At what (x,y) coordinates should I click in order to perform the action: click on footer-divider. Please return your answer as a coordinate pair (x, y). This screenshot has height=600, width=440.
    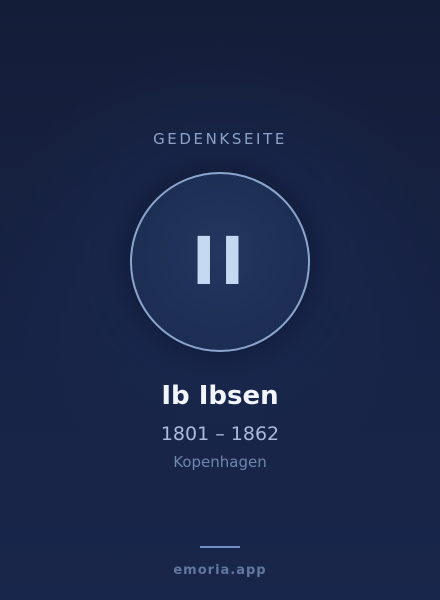
    Looking at the image, I should click on (220, 547).